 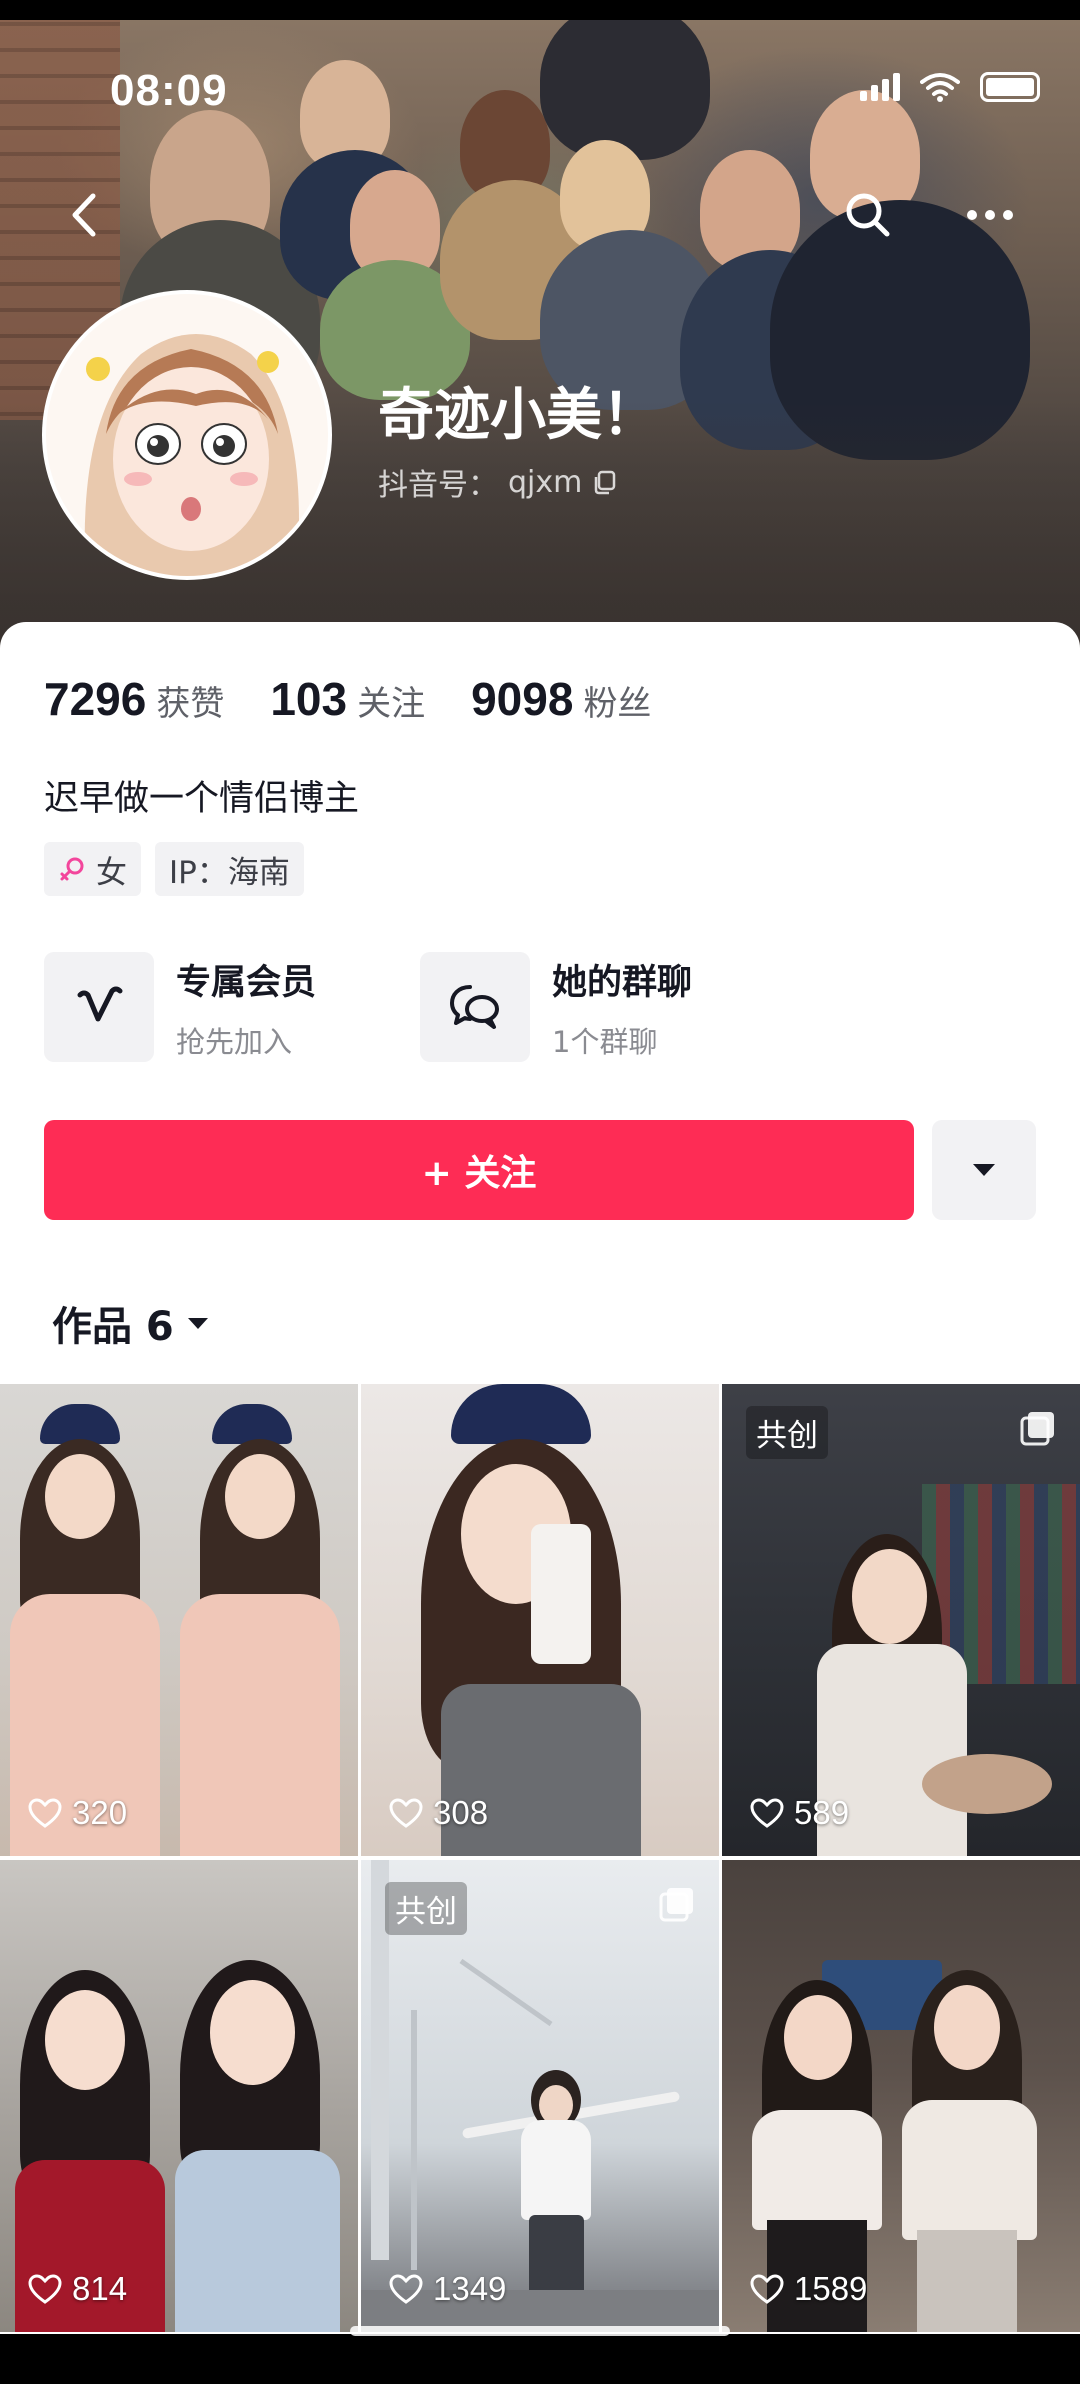 What do you see at coordinates (234, 1041) in the screenshot?
I see `feature-membership-sub: 抢先加入` at bounding box center [234, 1041].